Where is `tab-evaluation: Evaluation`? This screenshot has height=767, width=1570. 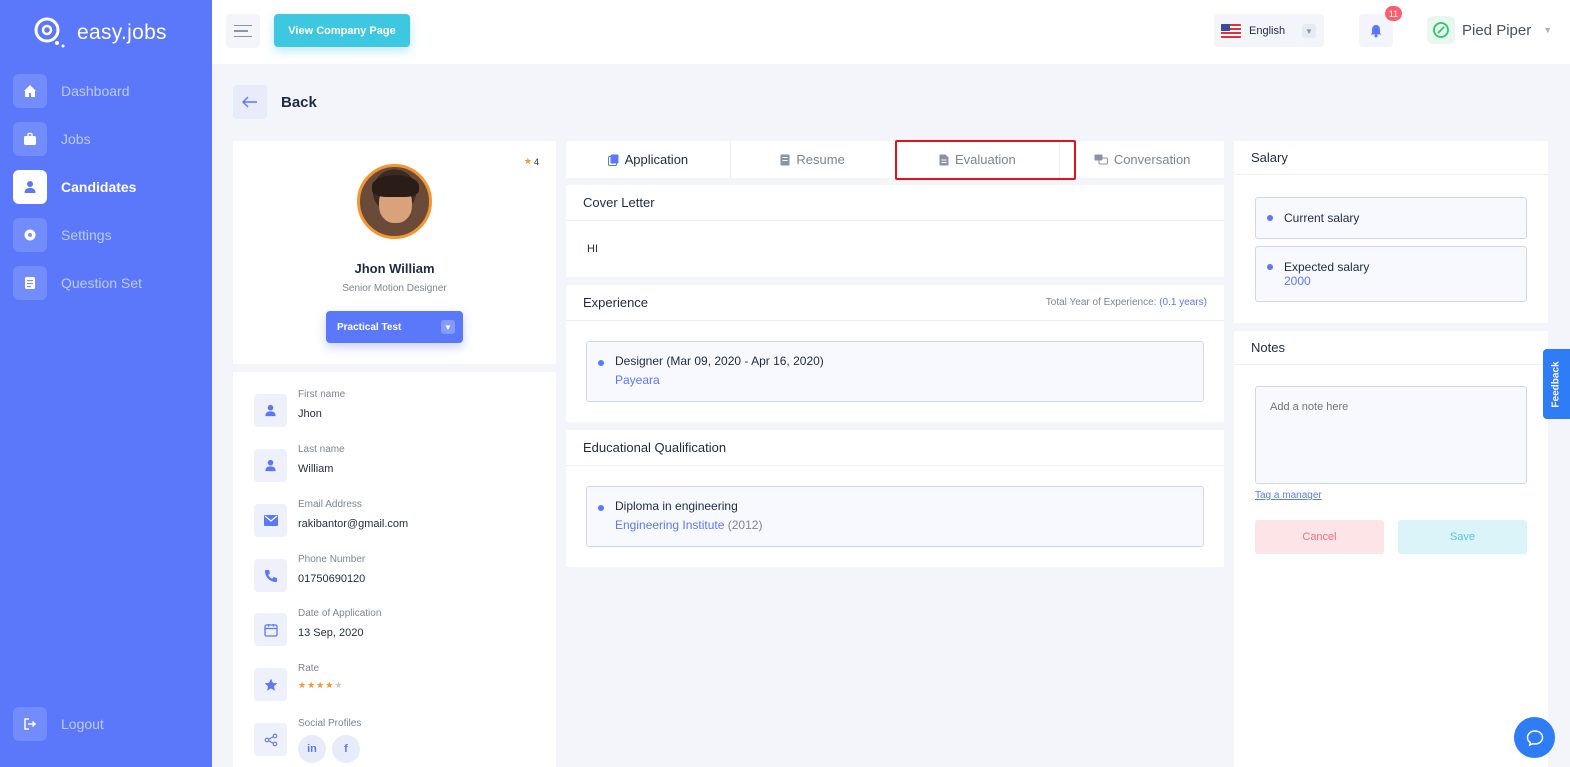
tab-evaluation: Evaluation is located at coordinates (978, 159).